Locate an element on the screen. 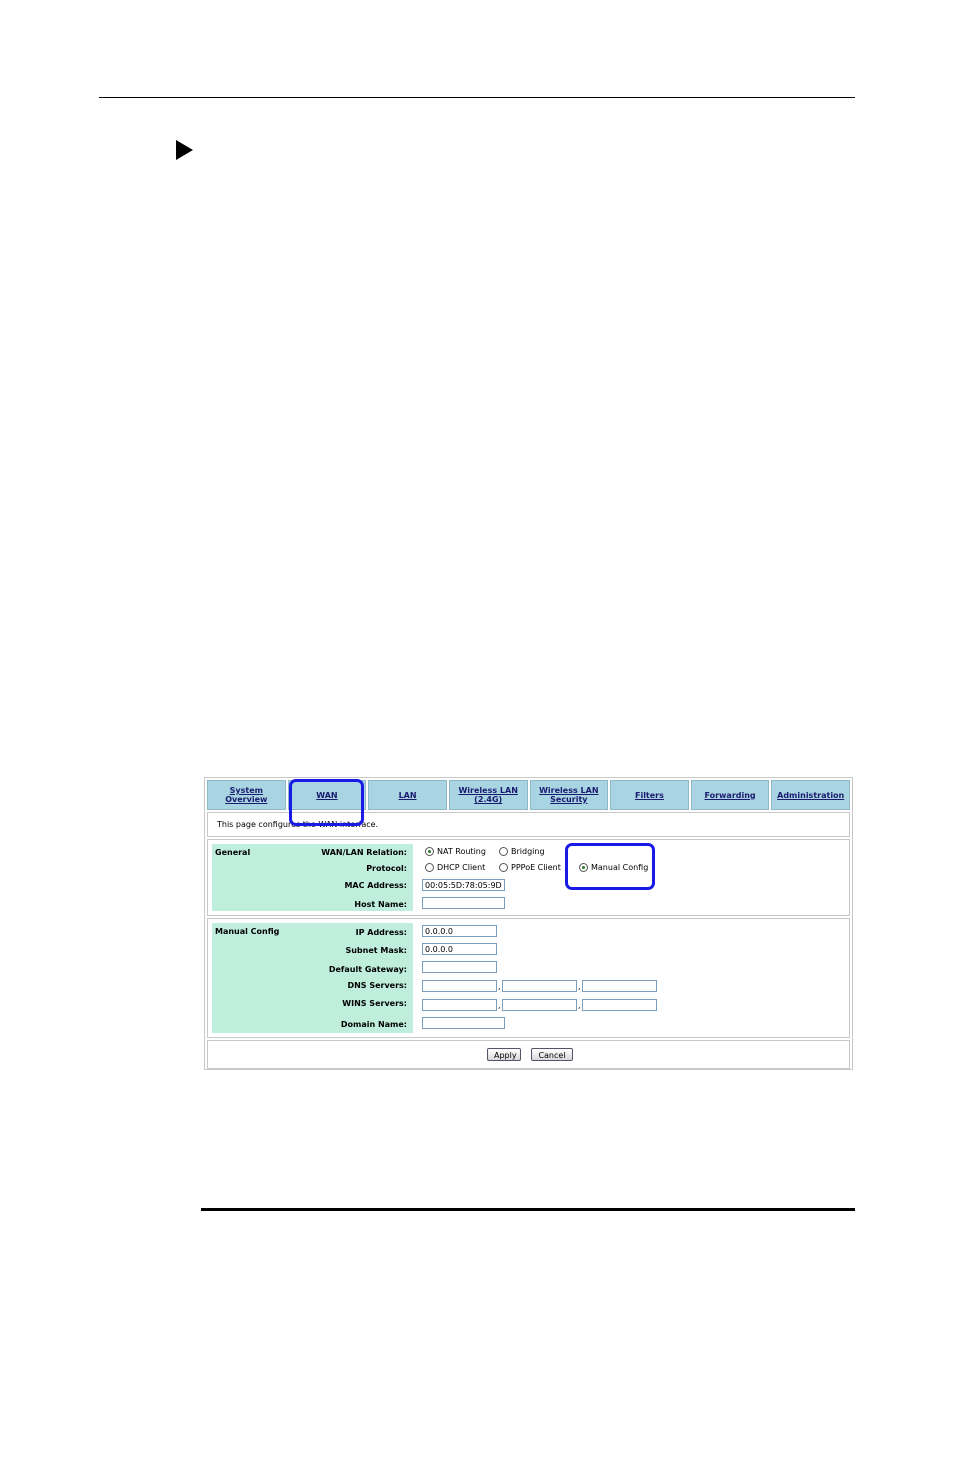 This screenshot has height=1475, width=954. page-description: This page configures the WAN interface. is located at coordinates (298, 824).